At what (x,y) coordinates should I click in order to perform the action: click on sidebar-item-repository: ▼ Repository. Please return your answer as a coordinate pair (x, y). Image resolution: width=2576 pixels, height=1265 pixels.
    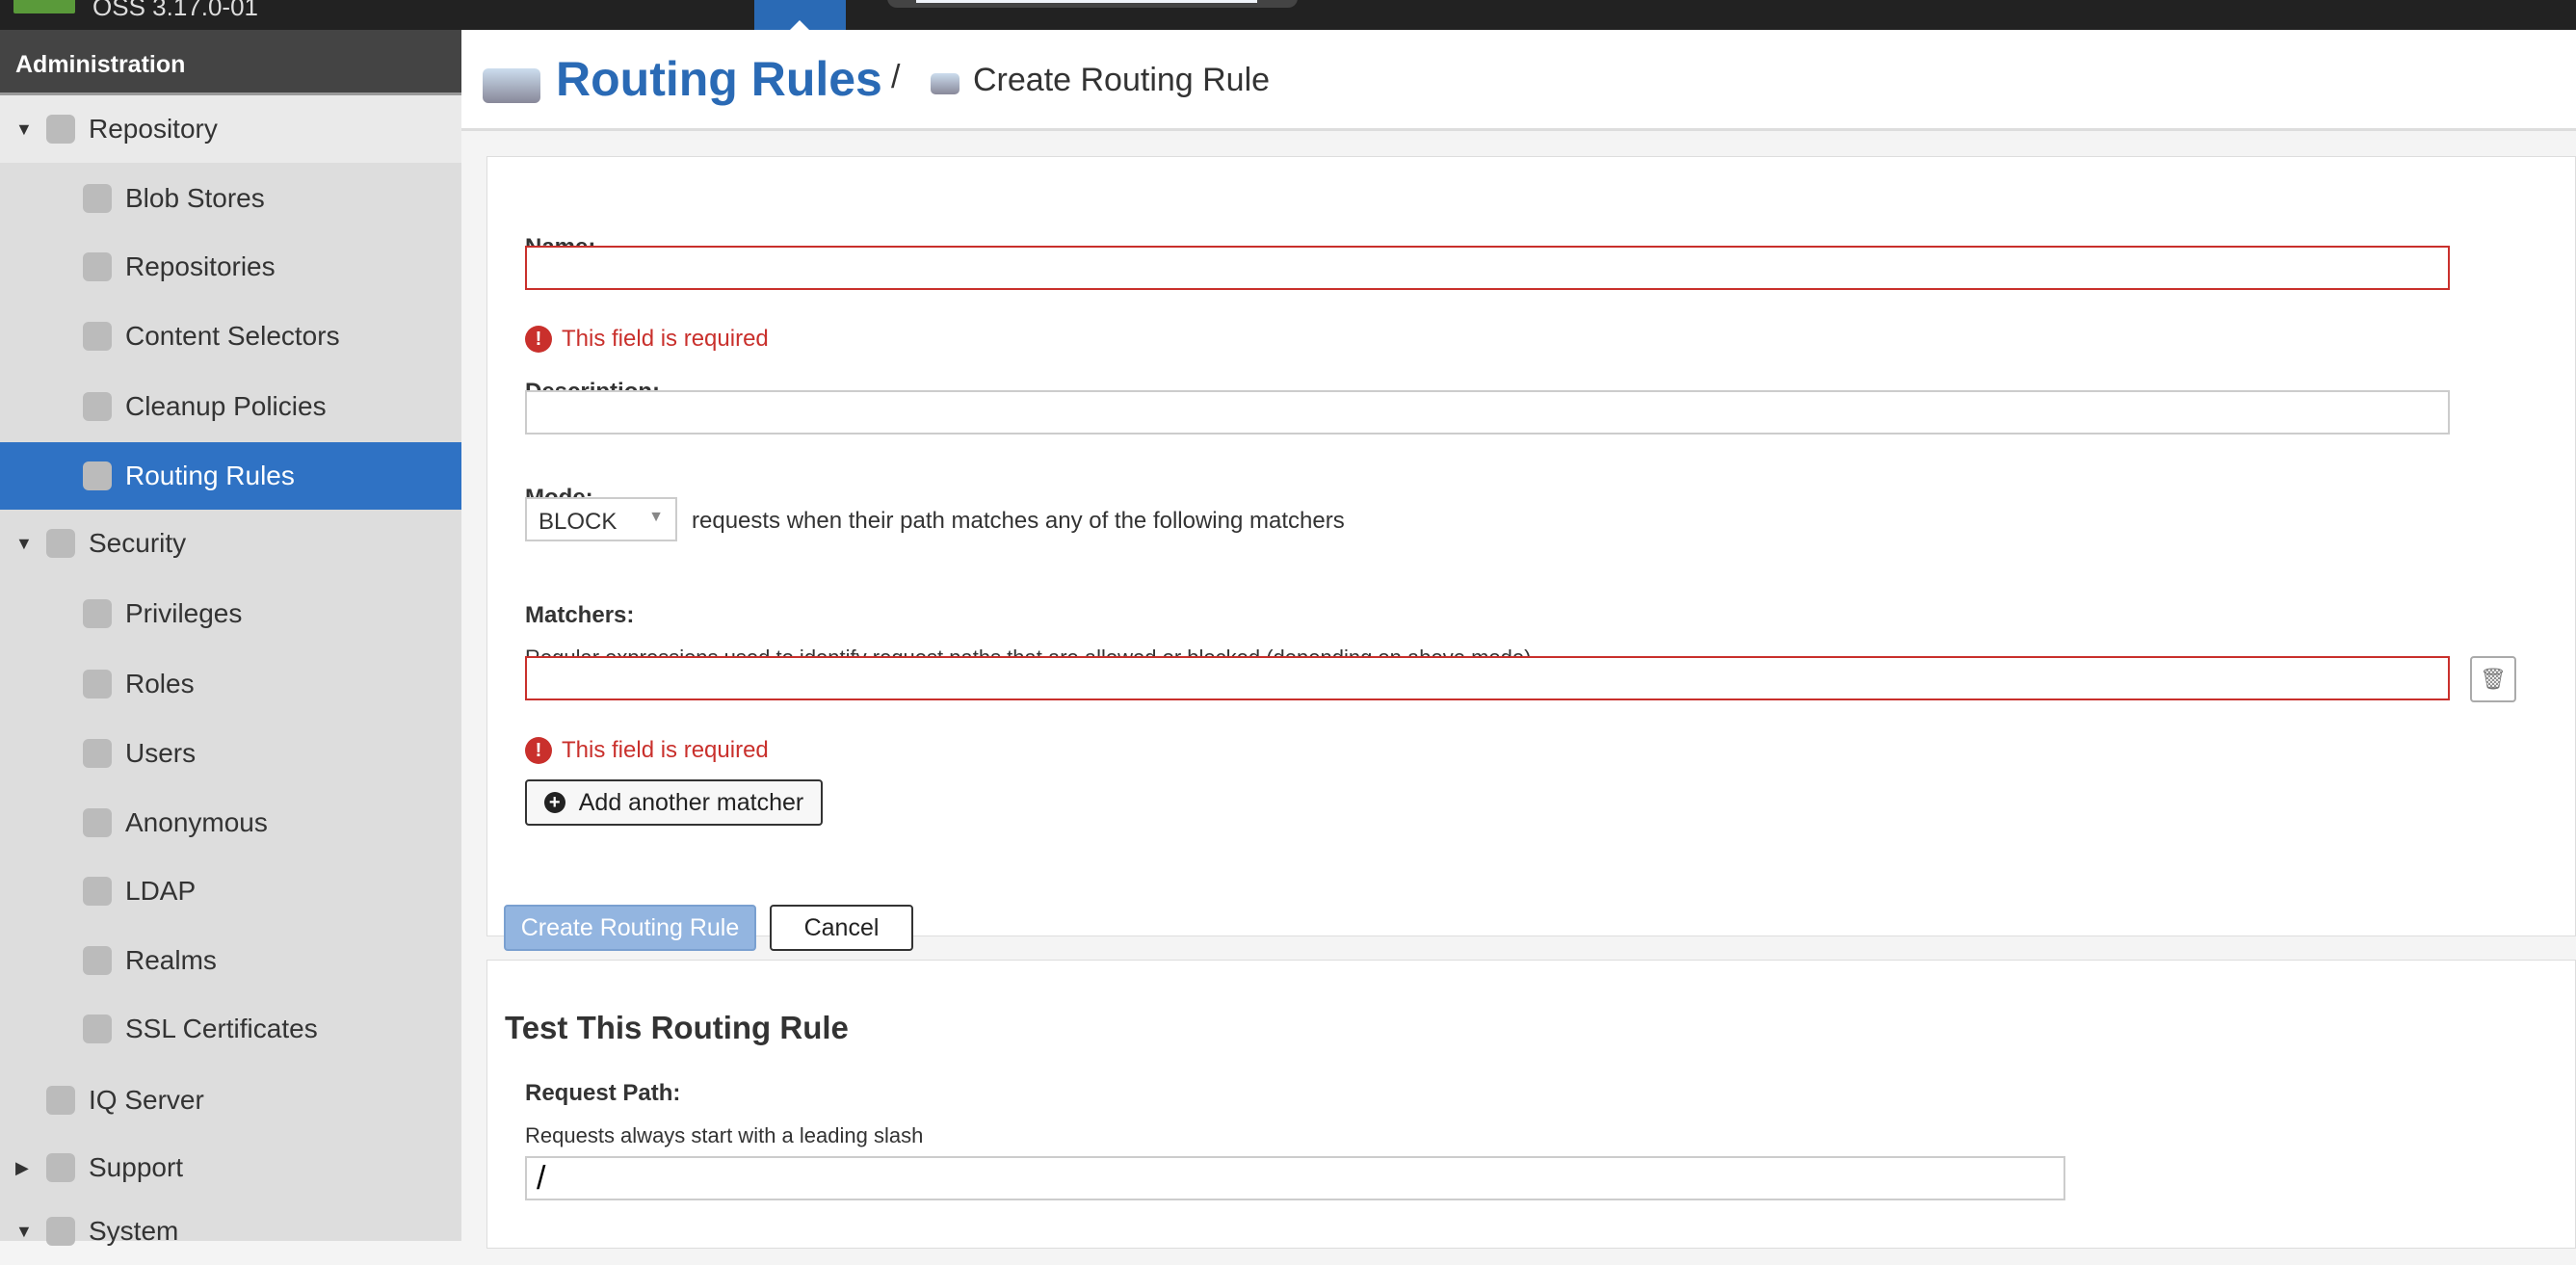
    Looking at the image, I should click on (230, 129).